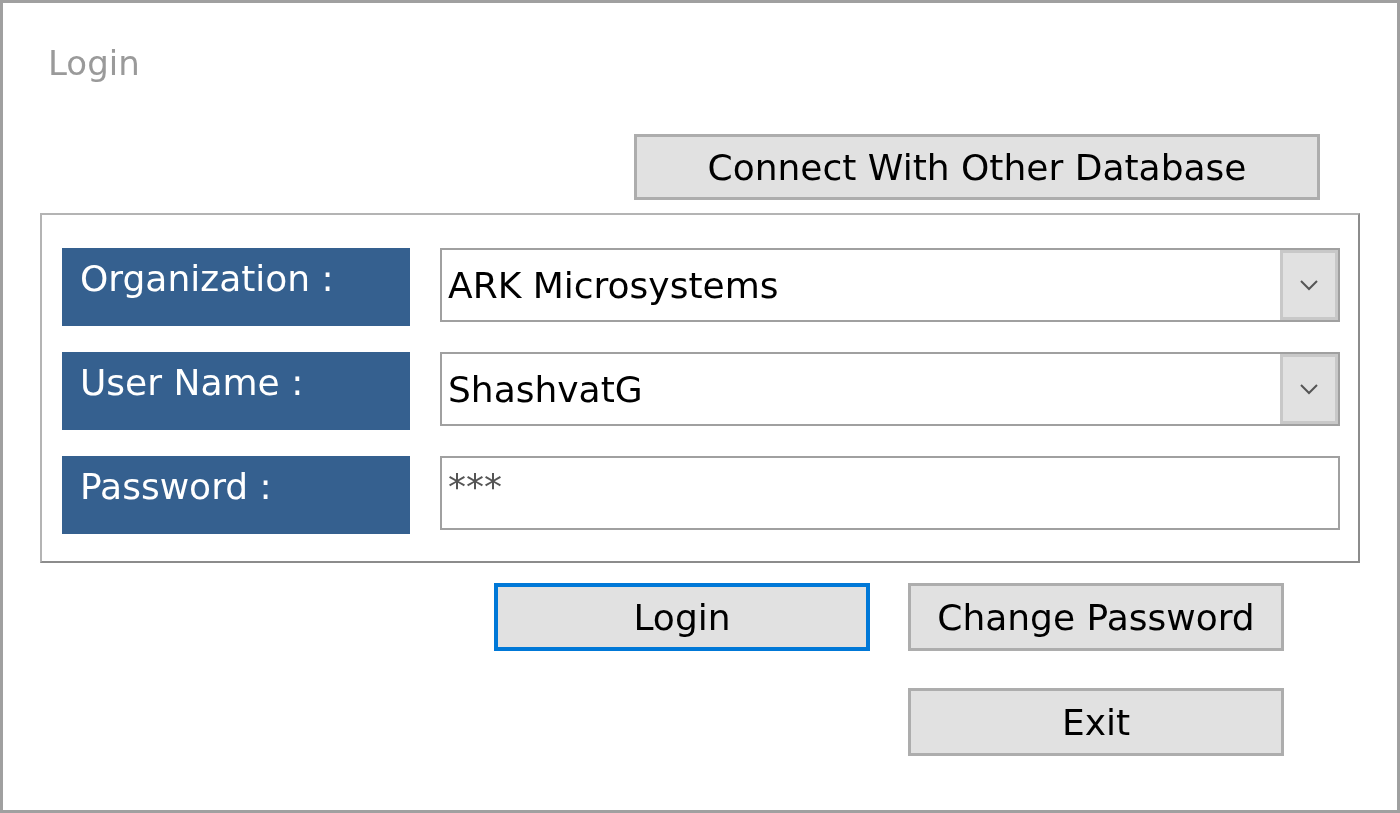  I want to click on dropdown-field: ARK Microsystems, so click(890, 285).